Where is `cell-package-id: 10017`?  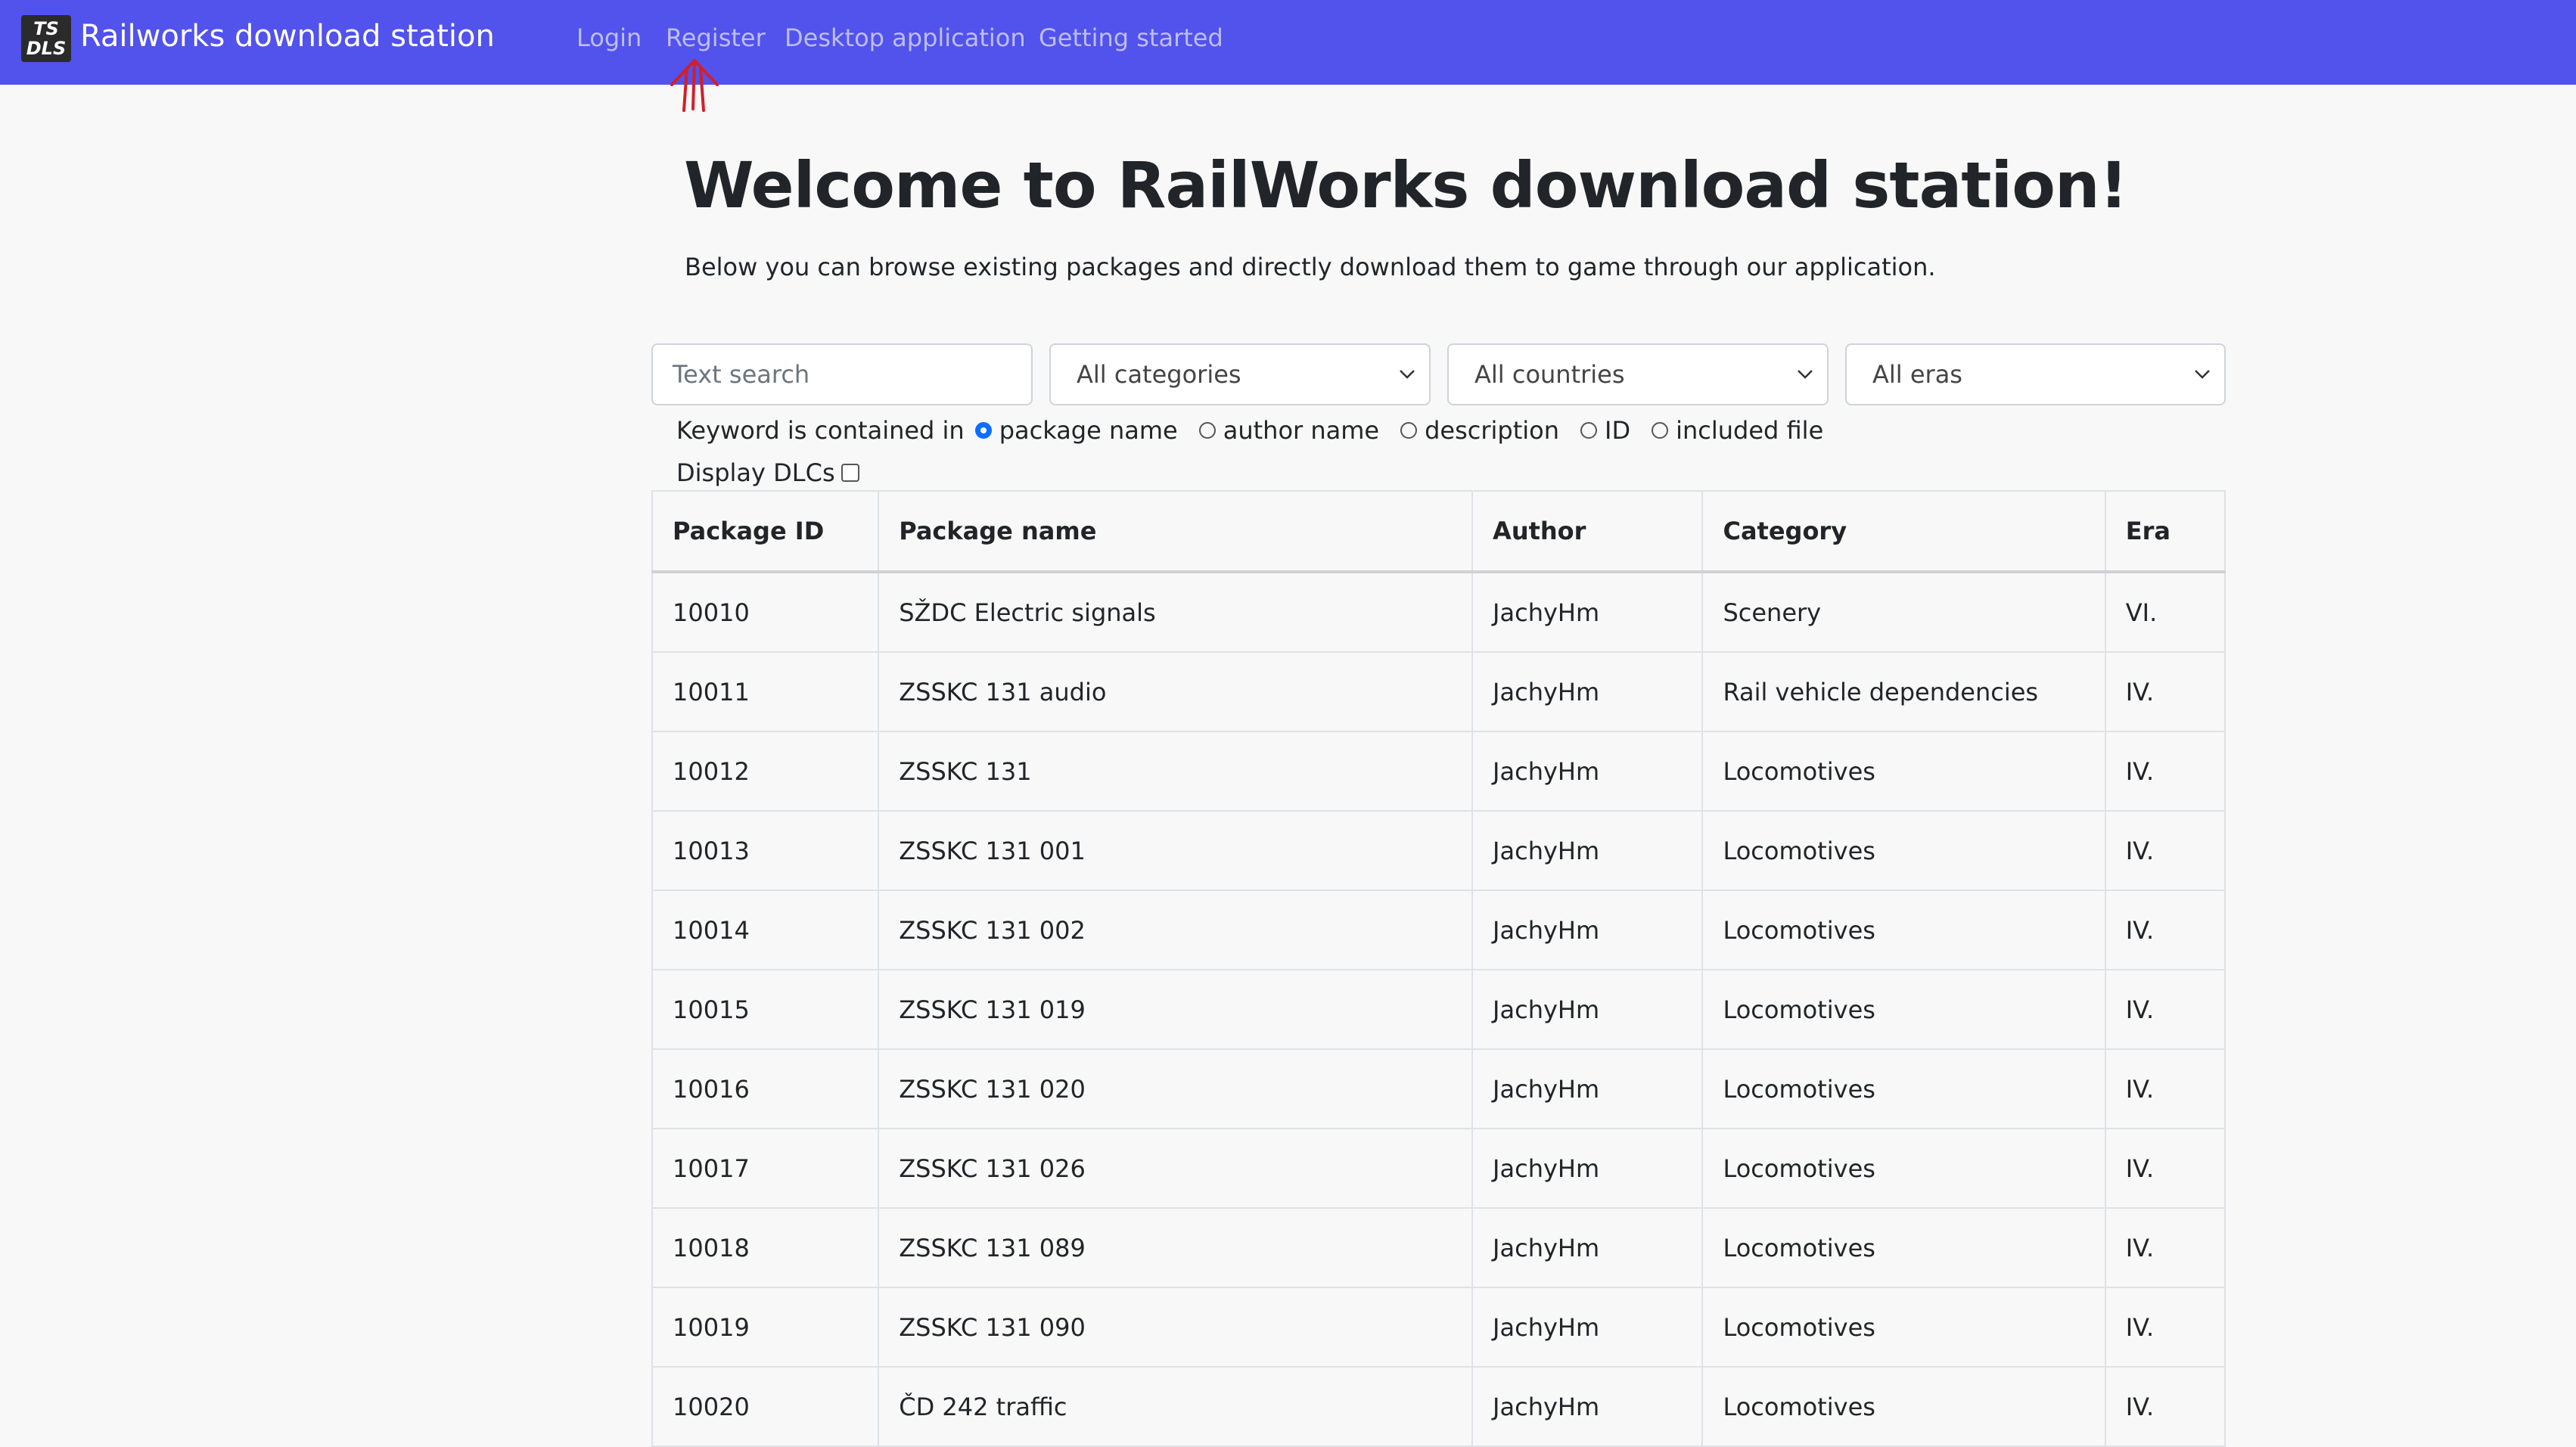
cell-package-id: 10017 is located at coordinates (765, 1169).